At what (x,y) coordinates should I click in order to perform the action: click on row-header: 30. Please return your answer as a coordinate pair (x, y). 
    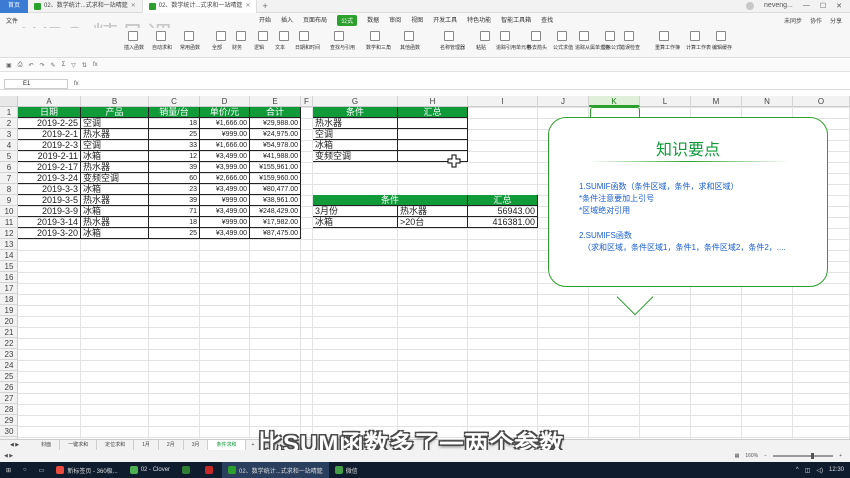
    Looking at the image, I should click on (9, 431).